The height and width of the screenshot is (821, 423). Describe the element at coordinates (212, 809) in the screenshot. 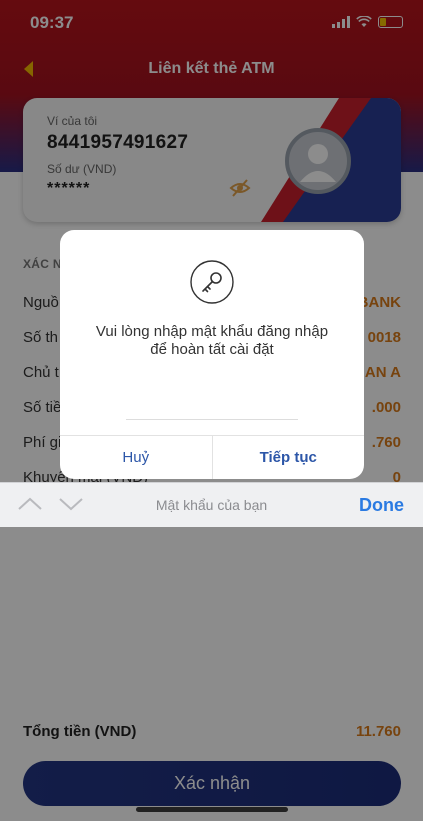

I see `home-indicator` at that location.